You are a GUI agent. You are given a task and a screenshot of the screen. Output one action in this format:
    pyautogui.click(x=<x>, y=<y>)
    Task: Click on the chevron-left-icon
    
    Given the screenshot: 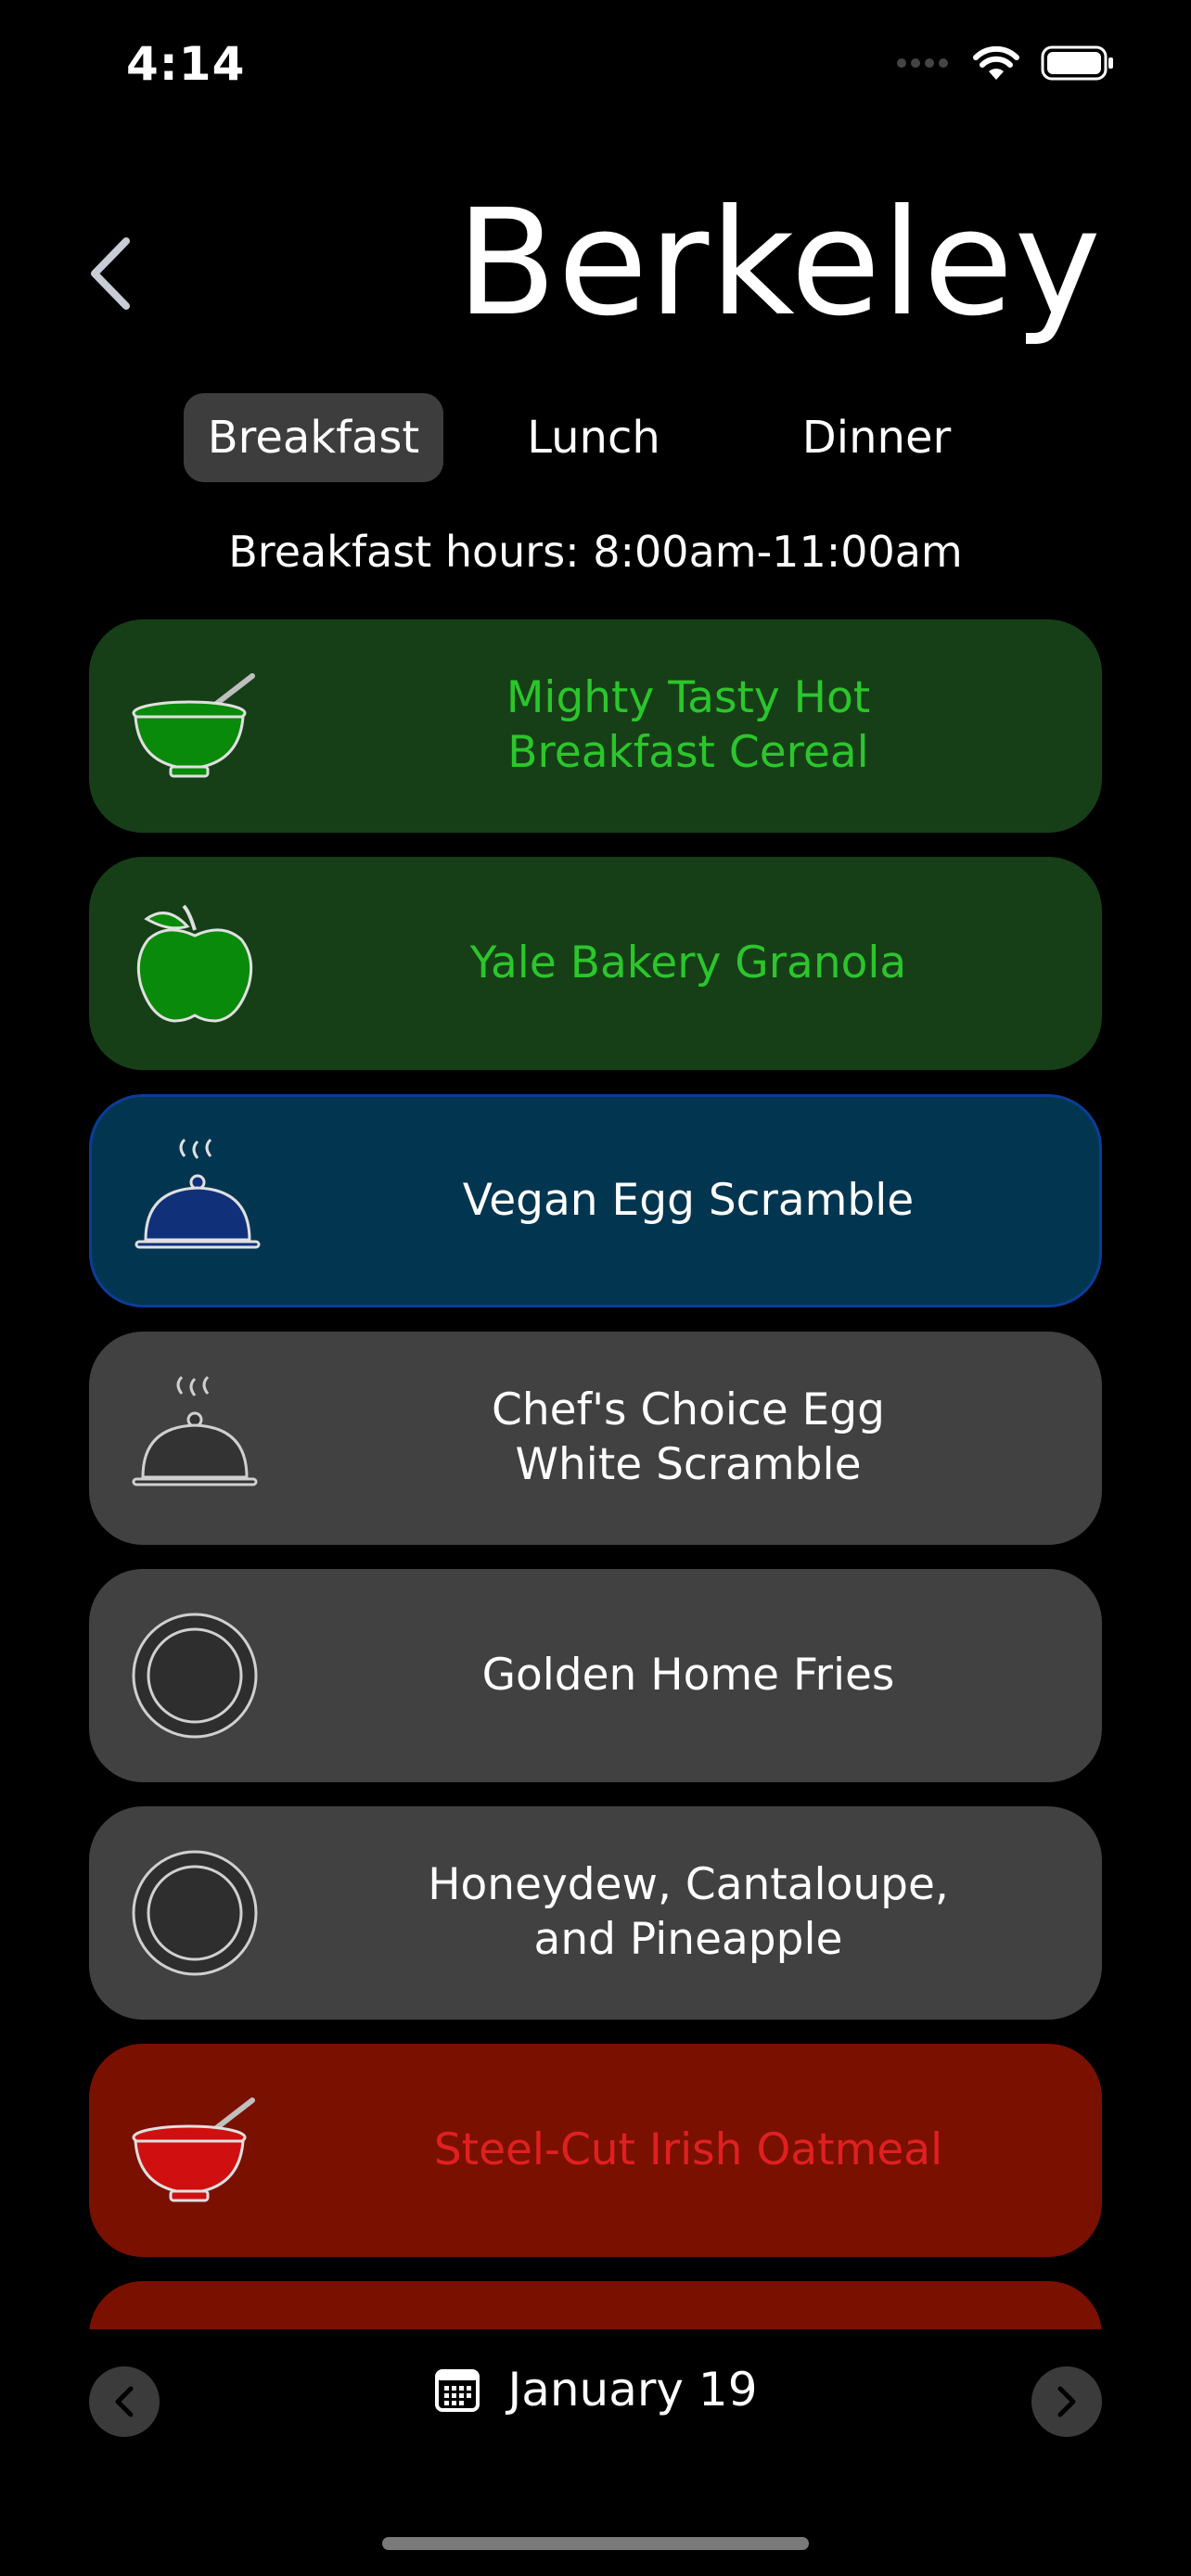 What is the action you would take?
    pyautogui.click(x=111, y=273)
    